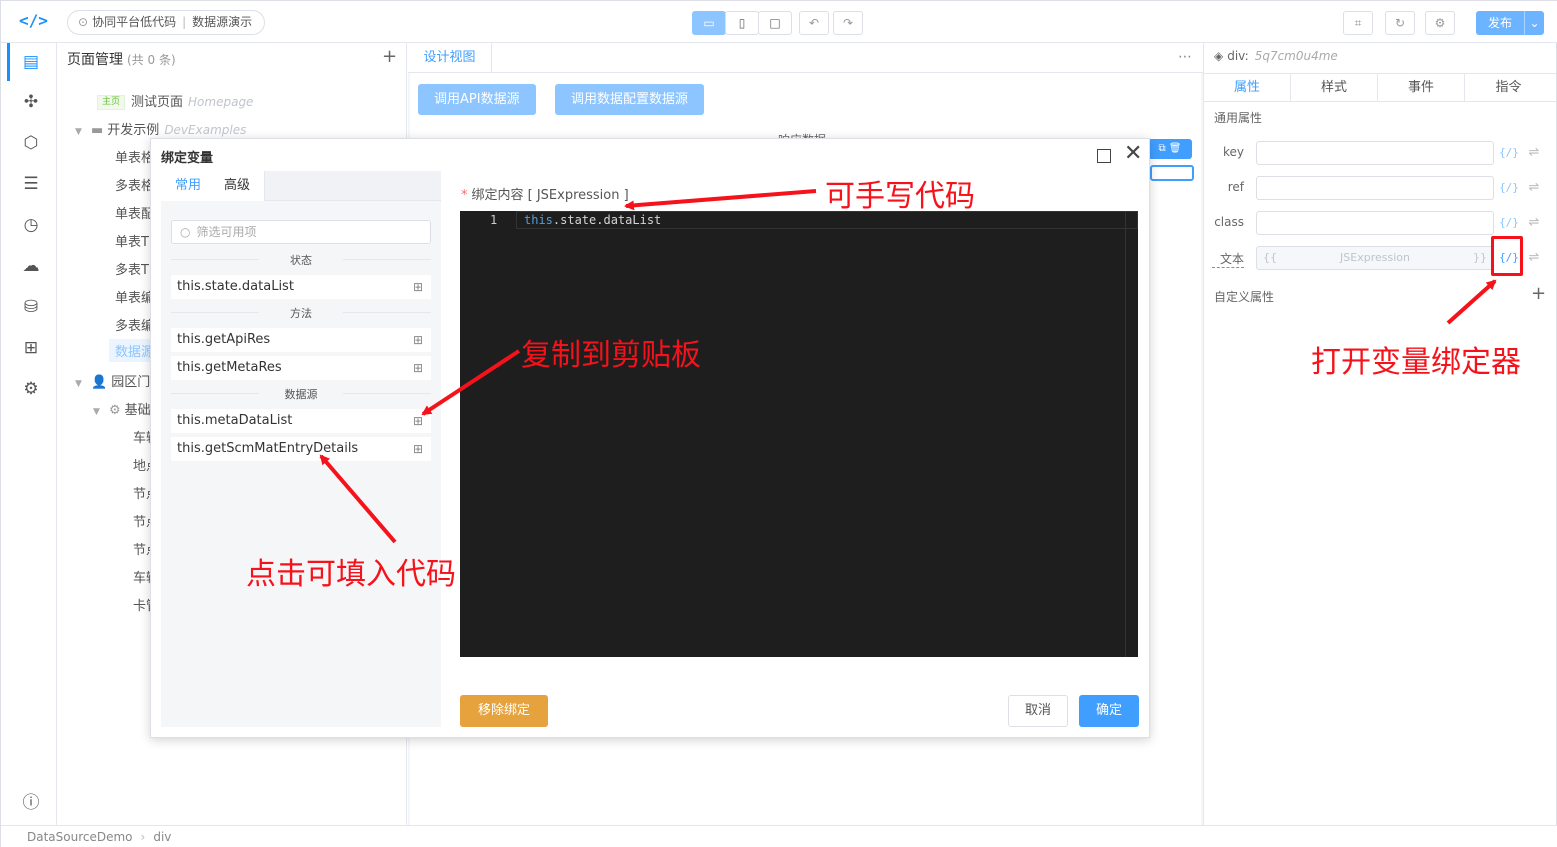 Image resolution: width=1557 pixels, height=847 pixels. I want to click on tab-directives: 指令, so click(1508, 88).